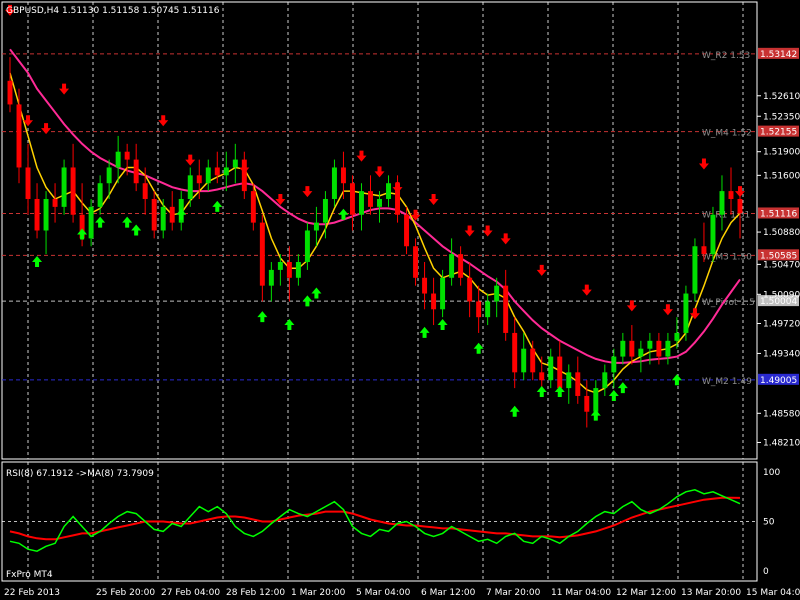 The height and width of the screenshot is (600, 800). What do you see at coordinates (726, 215) in the screenshot?
I see `pivot-label: W_R1 1.51` at bounding box center [726, 215].